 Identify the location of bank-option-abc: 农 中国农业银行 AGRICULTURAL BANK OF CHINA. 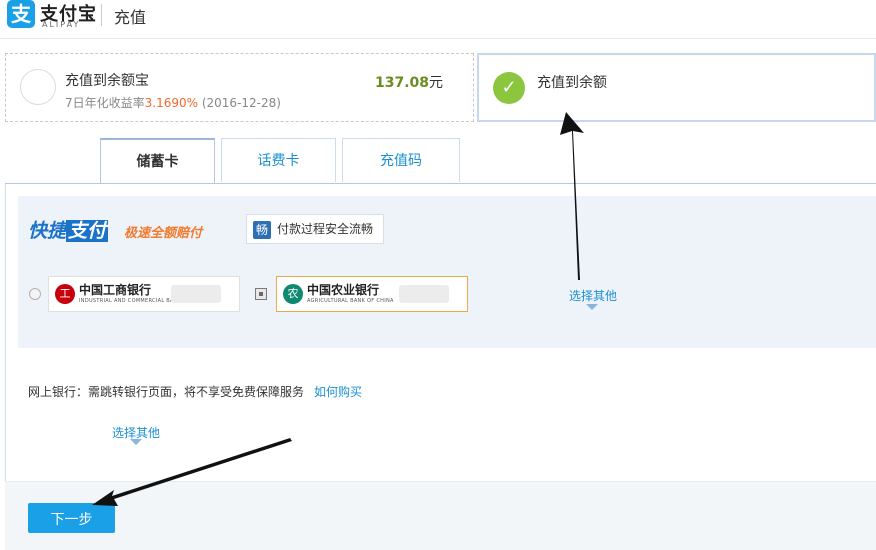
(372, 294).